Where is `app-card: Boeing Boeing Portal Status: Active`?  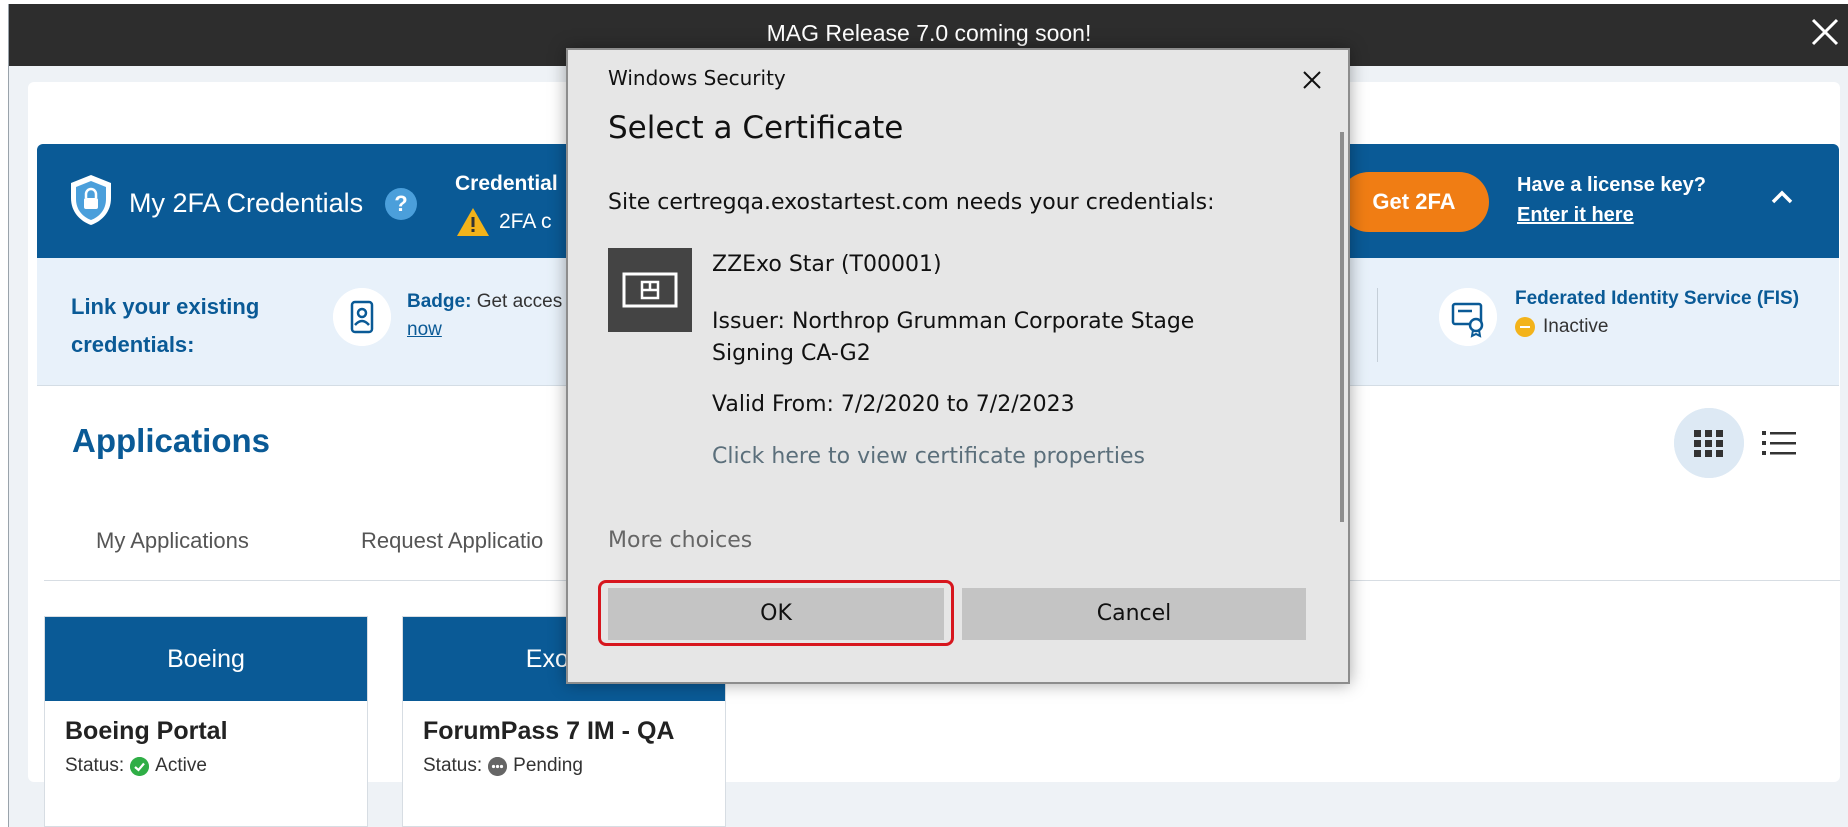 app-card: Boeing Boeing Portal Status: Active is located at coordinates (206, 721).